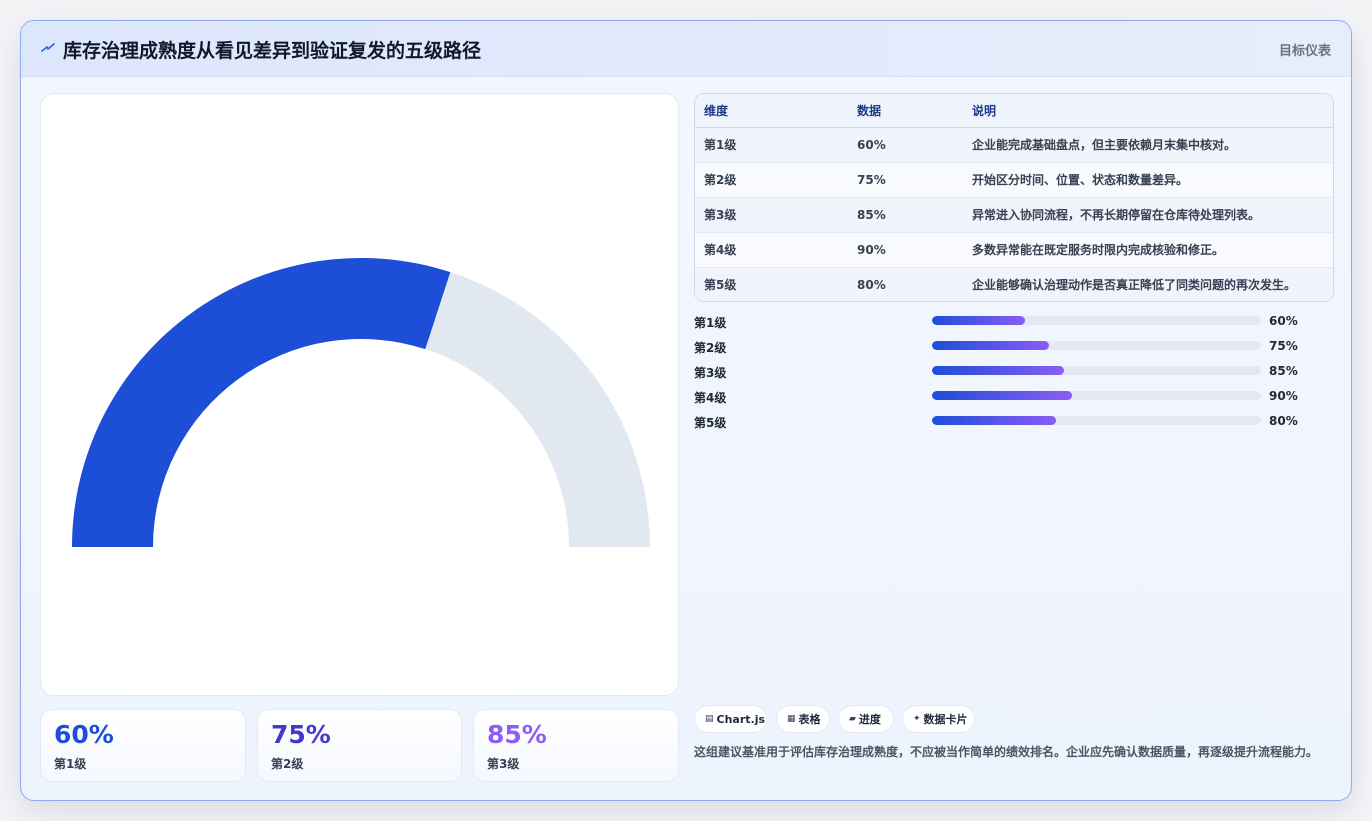  I want to click on column-header: 数据, so click(905, 111).